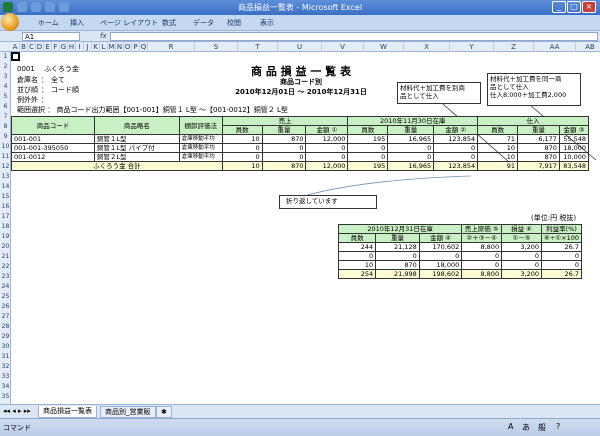  What do you see at coordinates (5, 367) in the screenshot?
I see `row-header-32: 32` at bounding box center [5, 367].